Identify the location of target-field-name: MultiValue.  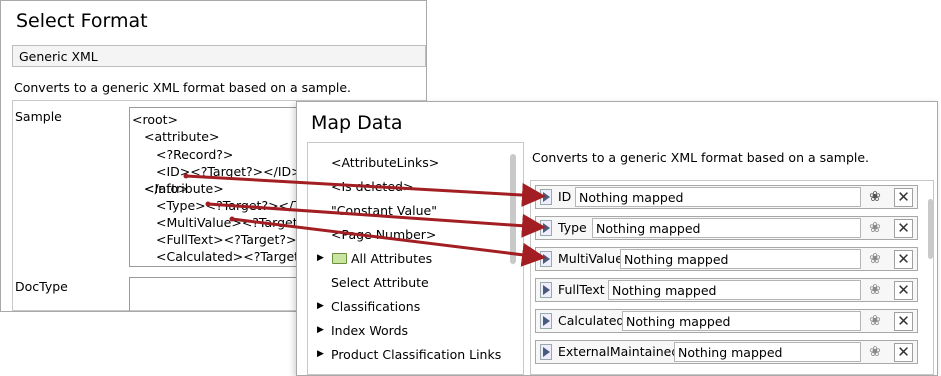
(590, 258).